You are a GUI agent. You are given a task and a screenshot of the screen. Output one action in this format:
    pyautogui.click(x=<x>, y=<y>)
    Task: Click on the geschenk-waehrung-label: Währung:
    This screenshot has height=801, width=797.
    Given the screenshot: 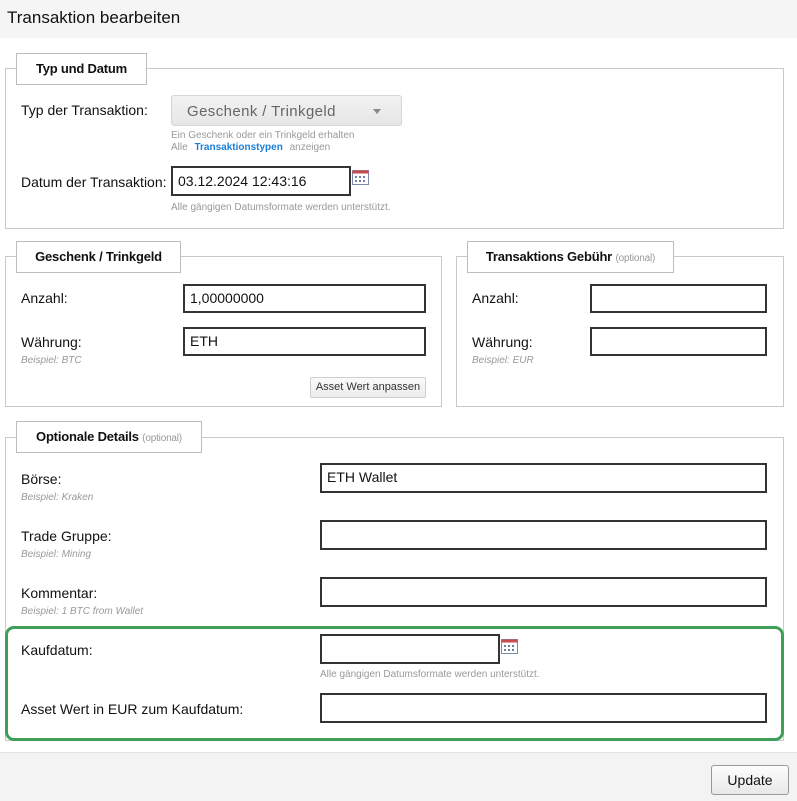 What is the action you would take?
    pyautogui.click(x=51, y=342)
    